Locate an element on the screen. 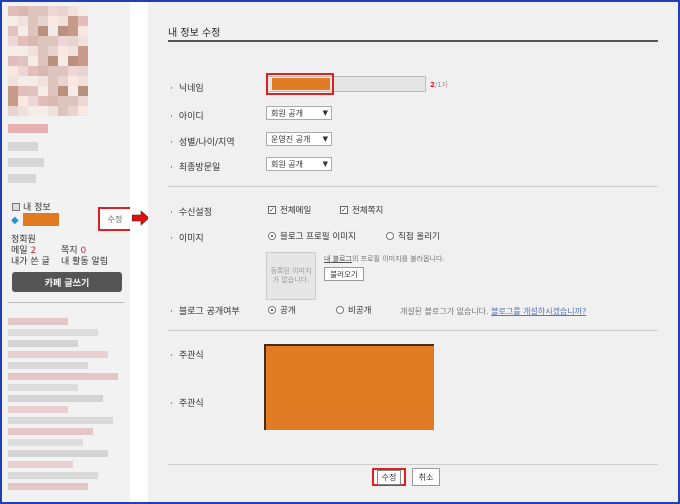 The image size is (680, 504). load-image-button: 불러오기 is located at coordinates (344, 274).